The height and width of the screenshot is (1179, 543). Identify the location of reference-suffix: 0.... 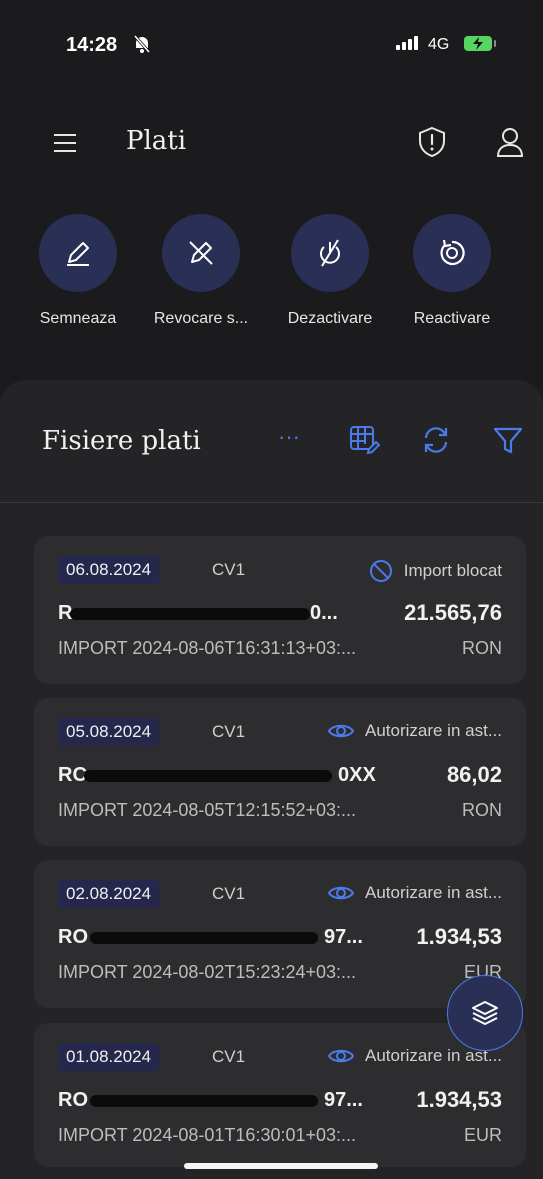
(324, 613).